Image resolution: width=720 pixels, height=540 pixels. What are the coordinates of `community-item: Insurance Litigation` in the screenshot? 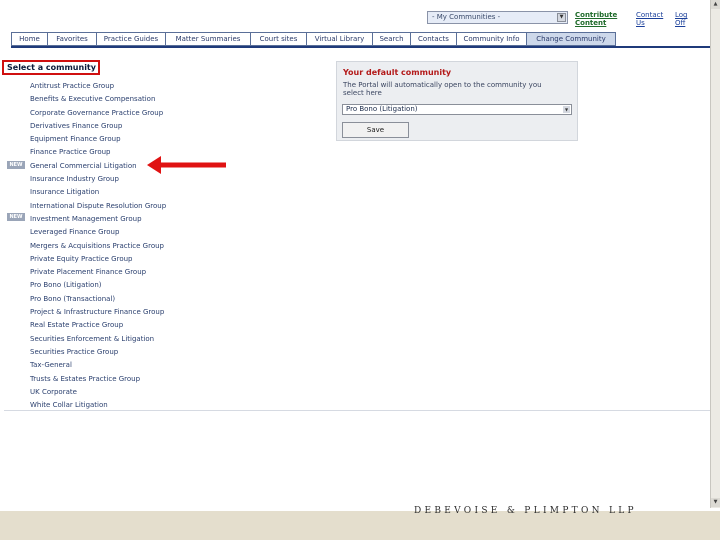 It's located at (98, 192).